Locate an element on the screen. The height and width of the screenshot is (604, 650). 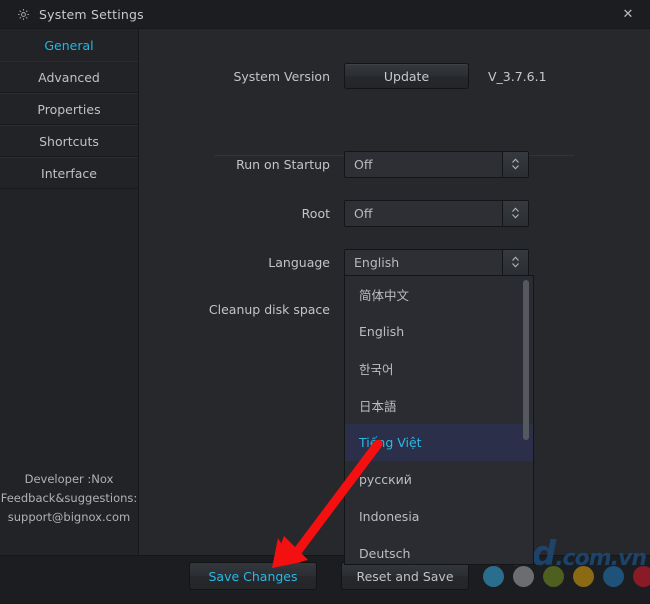
close-icon: ✕ is located at coordinates (628, 14).